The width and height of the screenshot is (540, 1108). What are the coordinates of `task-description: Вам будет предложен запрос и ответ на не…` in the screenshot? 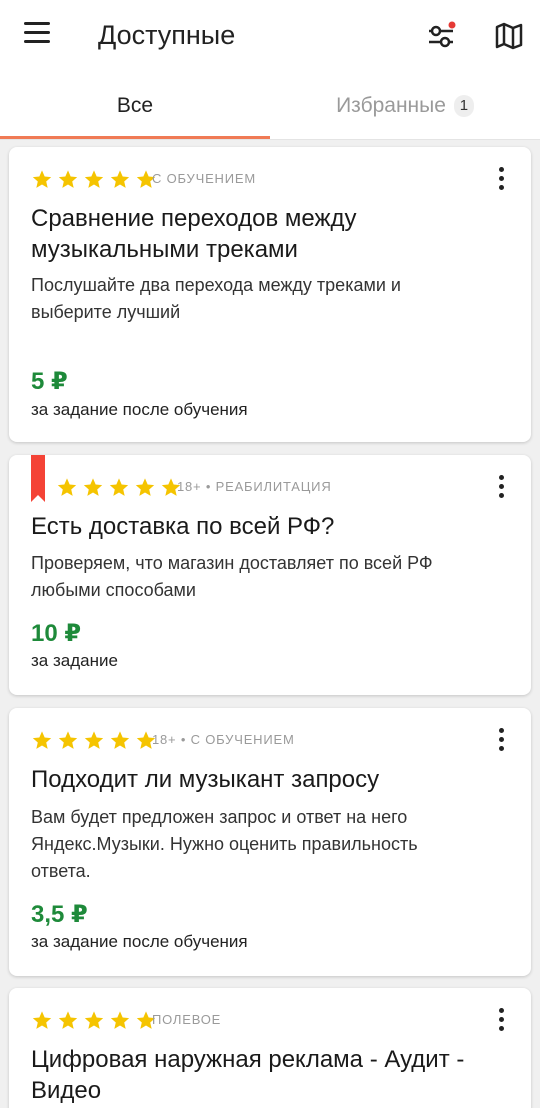 It's located at (224, 844).